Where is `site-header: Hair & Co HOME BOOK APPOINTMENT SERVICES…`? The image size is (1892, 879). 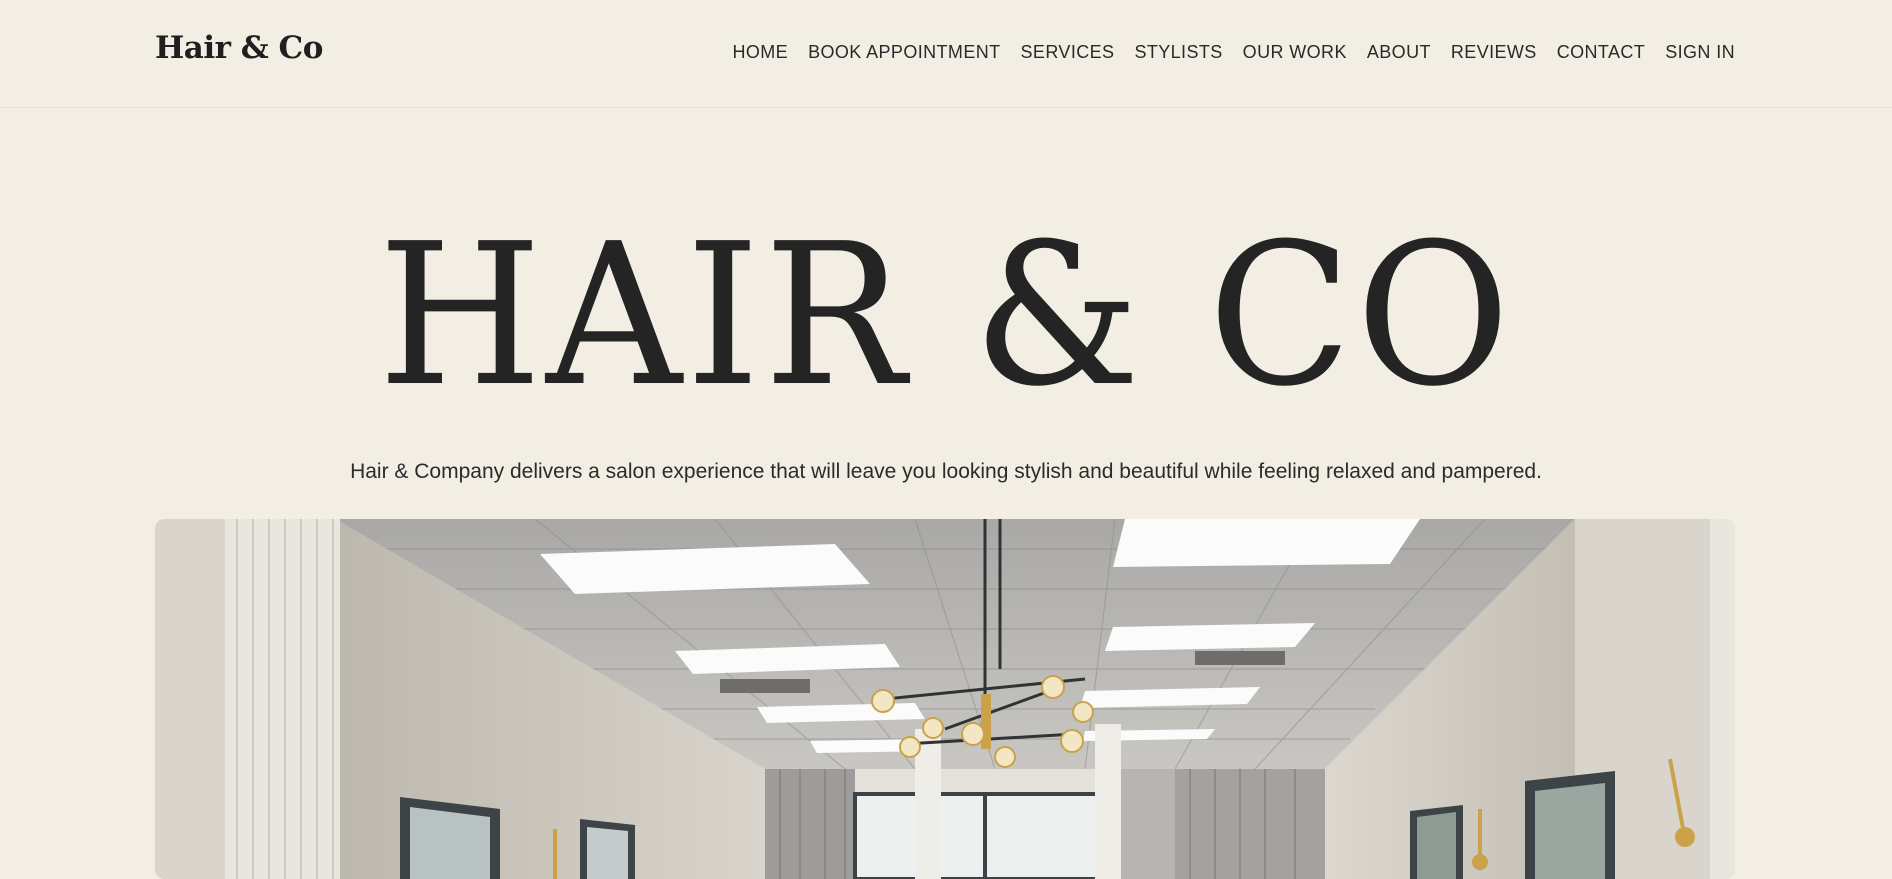 site-header: Hair & Co HOME BOOK APPOINTMENT SERVICES… is located at coordinates (946, 54).